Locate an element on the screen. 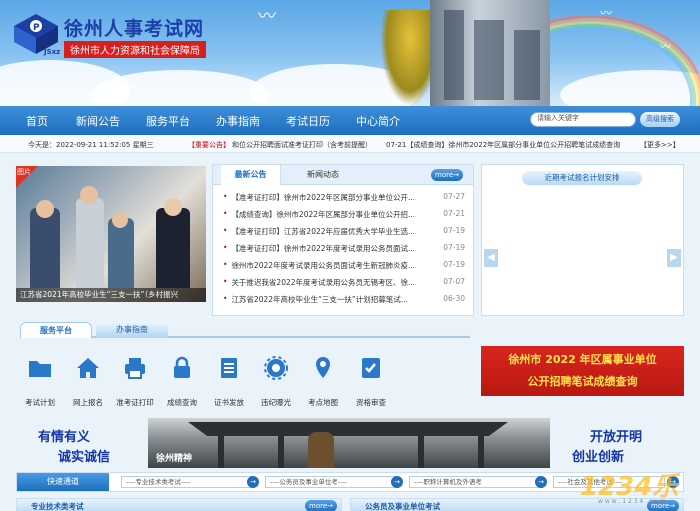 The image size is (700, 511). nav-item-guide: 办事指南 is located at coordinates (238, 121).